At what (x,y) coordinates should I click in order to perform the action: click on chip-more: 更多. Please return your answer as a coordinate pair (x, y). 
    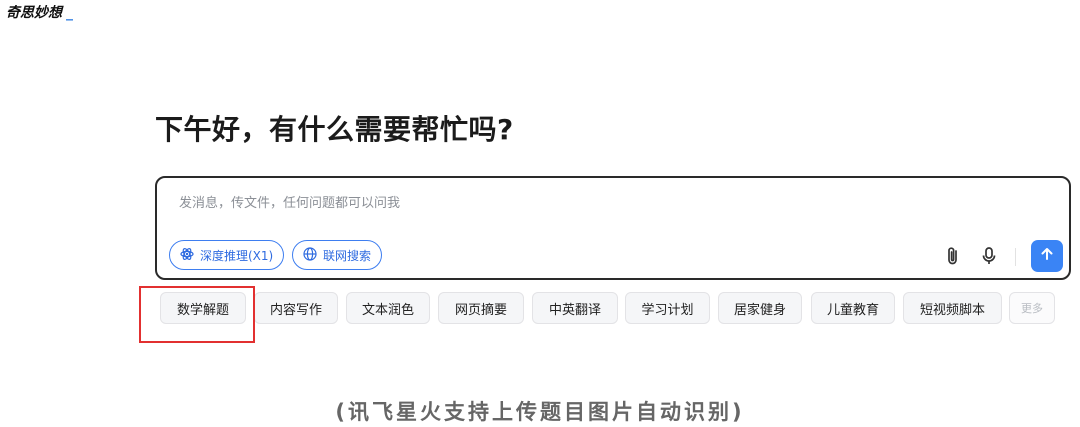
    Looking at the image, I should click on (1032, 308).